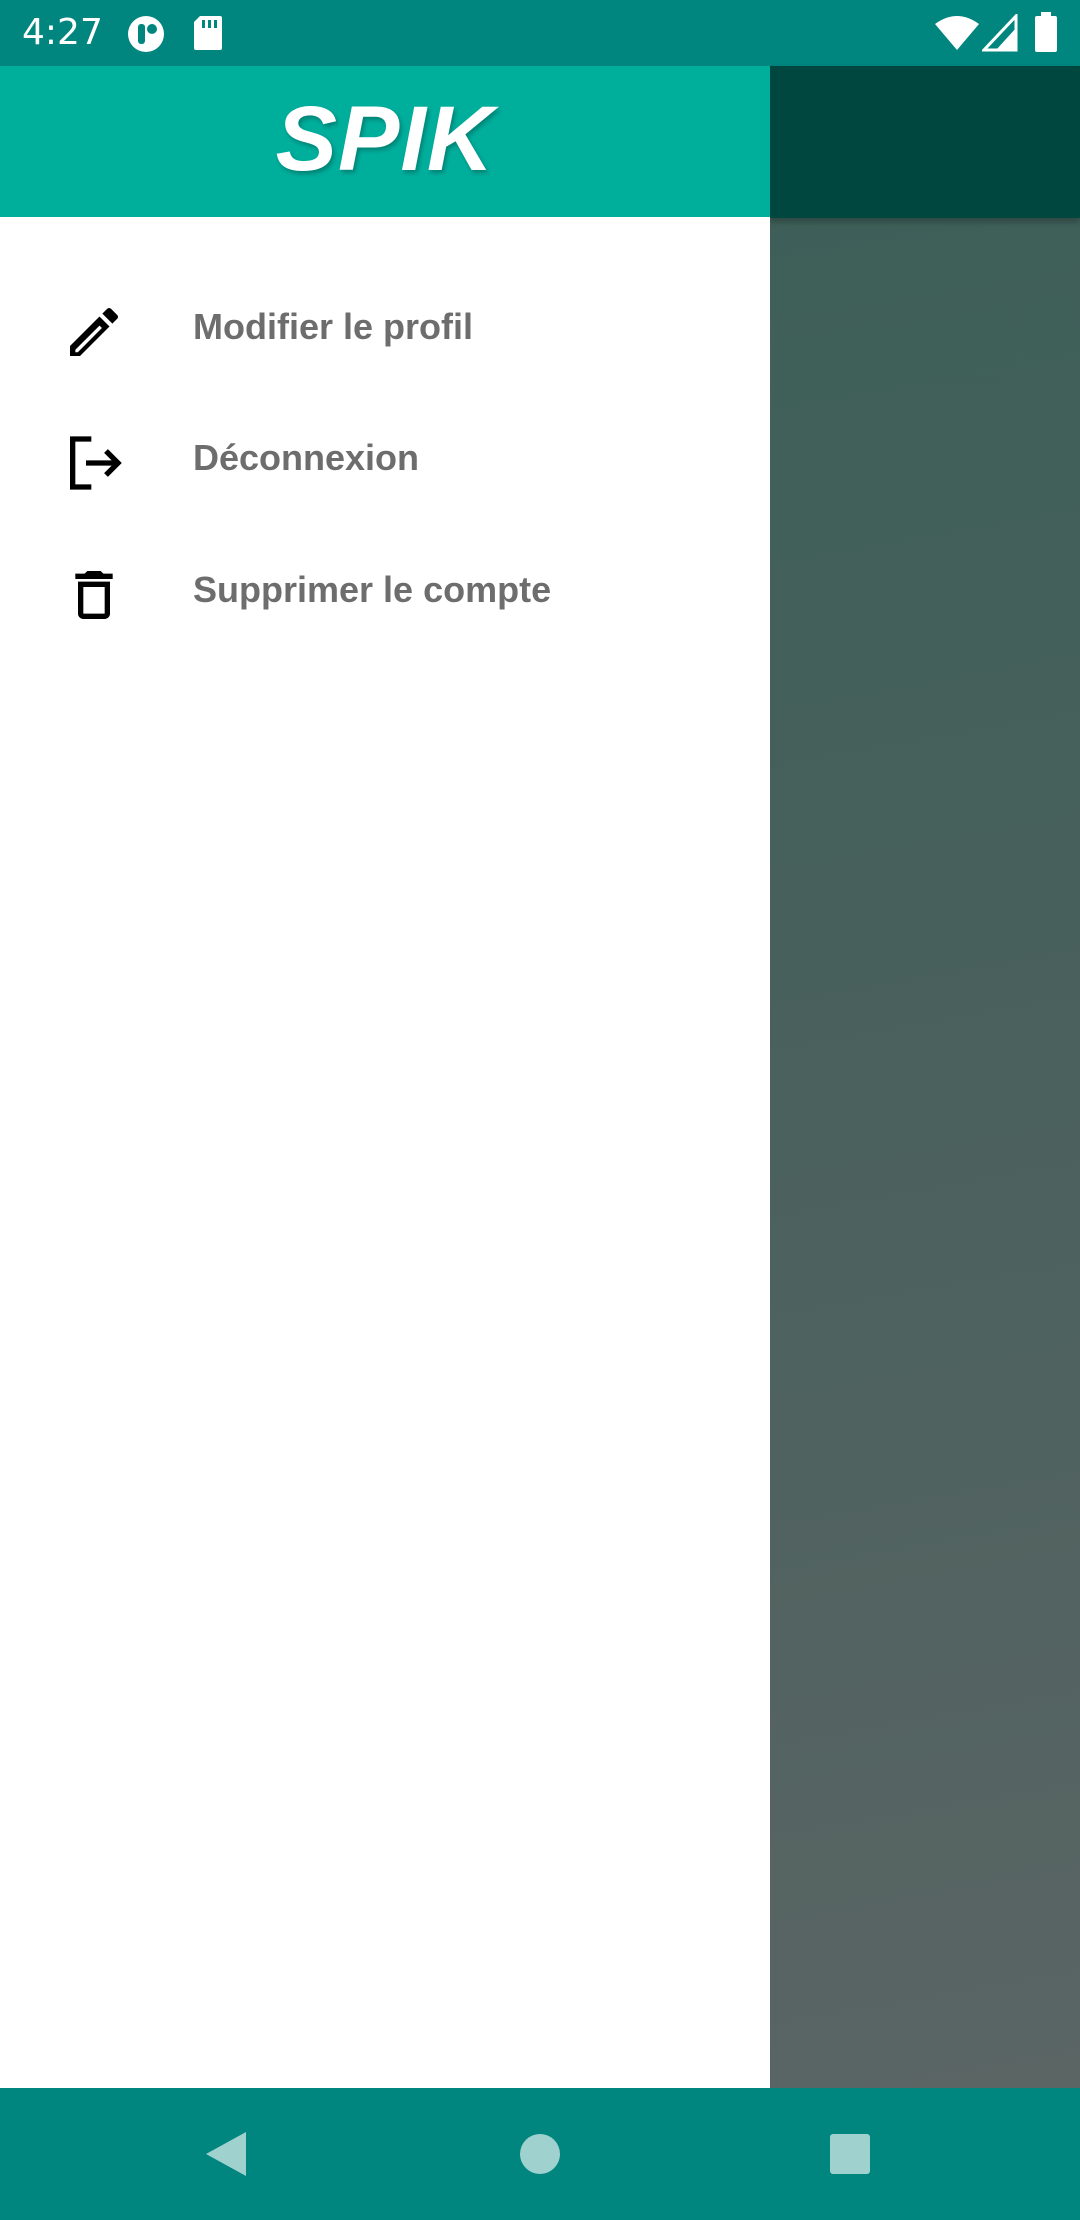  Describe the element at coordinates (1046, 32) in the screenshot. I see `battery-icon` at that location.